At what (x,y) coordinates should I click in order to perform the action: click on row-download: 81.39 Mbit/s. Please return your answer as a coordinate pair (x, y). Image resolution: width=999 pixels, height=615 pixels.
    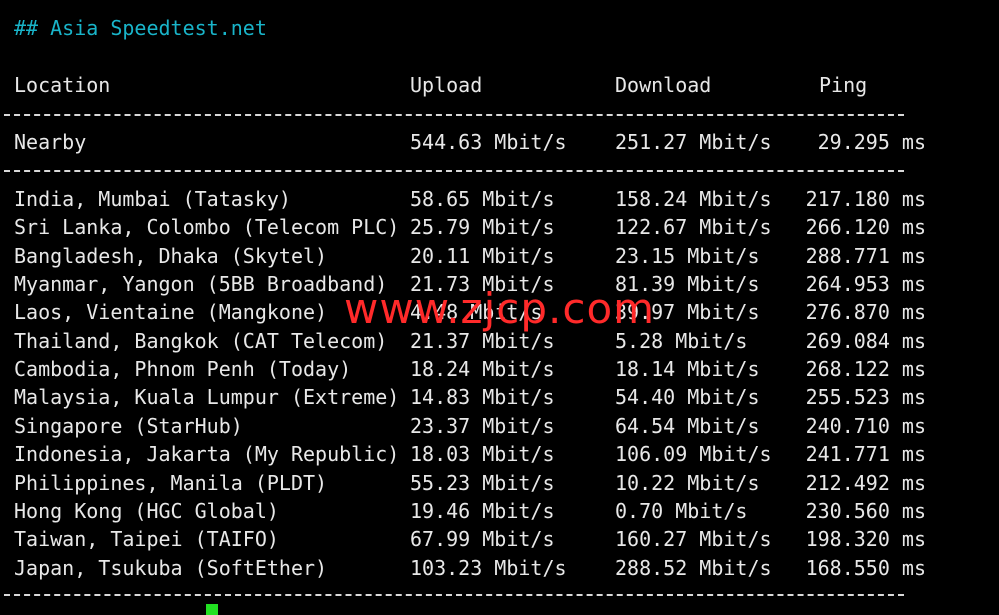
    Looking at the image, I should click on (687, 284).